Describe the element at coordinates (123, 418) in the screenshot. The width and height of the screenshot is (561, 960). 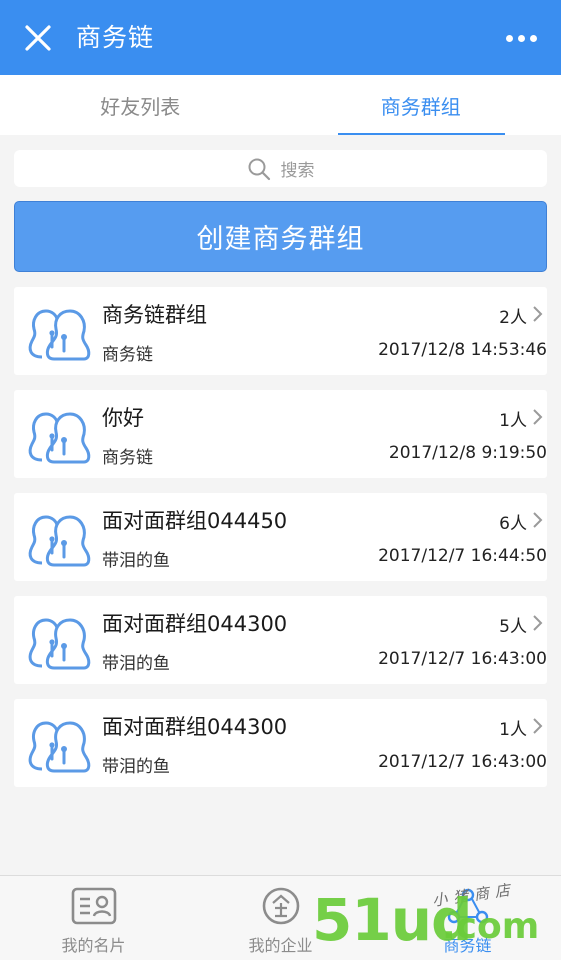
I see `group-name: 你好` at that location.